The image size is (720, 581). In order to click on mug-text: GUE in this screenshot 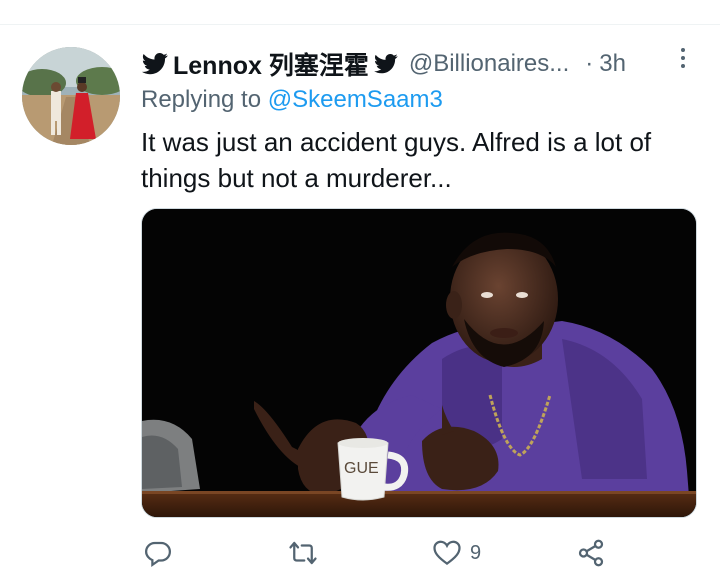, I will do `click(361, 468)`.